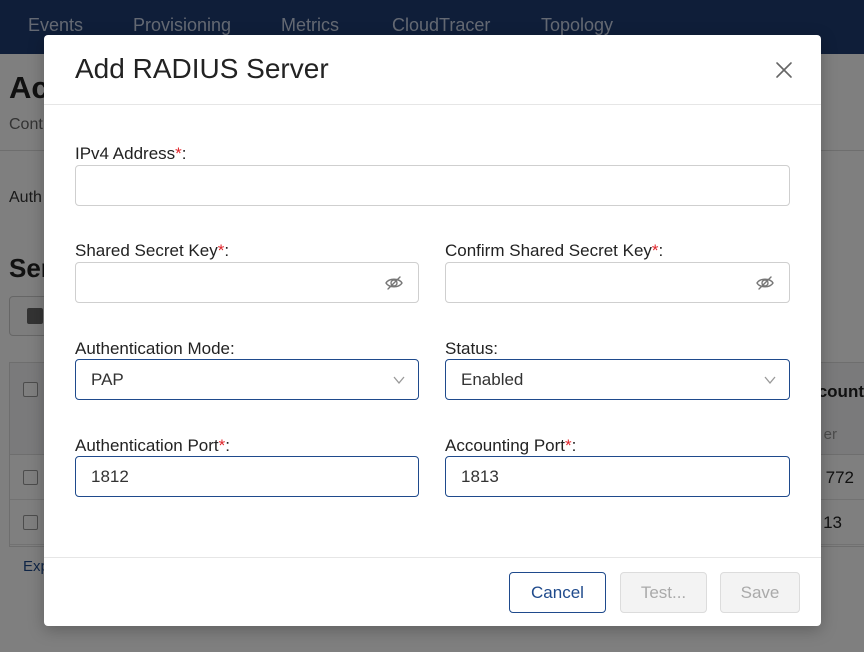 The height and width of the screenshot is (652, 864). I want to click on ipv4-label-text: IPv4 Address, so click(125, 153).